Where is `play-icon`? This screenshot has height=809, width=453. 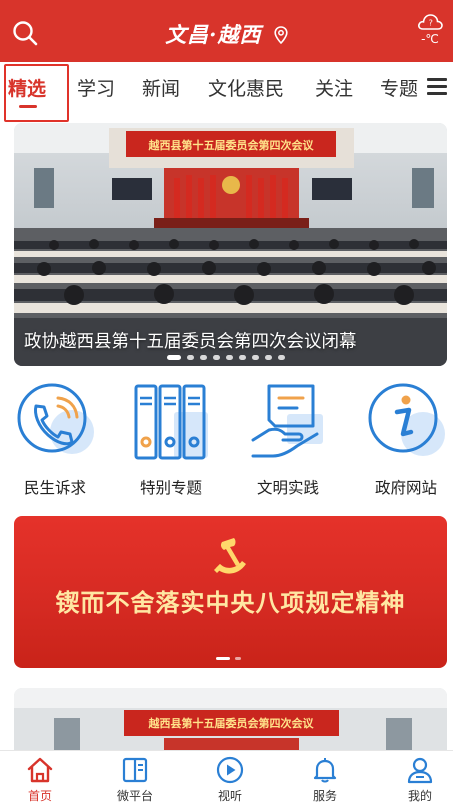
play-icon is located at coordinates (230, 770).